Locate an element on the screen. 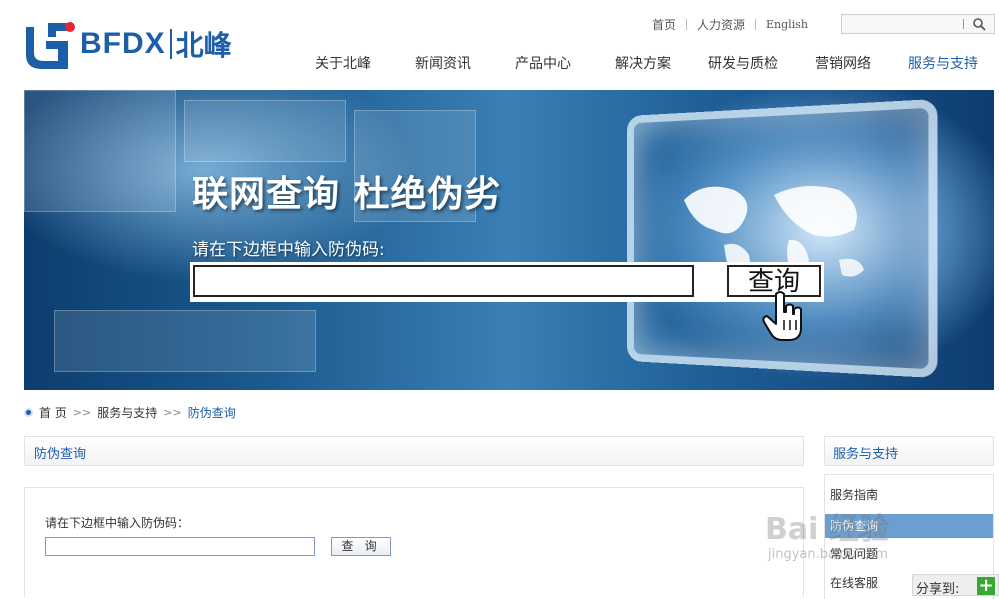 The width and height of the screenshot is (999, 599). nav-news: 新闻资讯 is located at coordinates (443, 63).